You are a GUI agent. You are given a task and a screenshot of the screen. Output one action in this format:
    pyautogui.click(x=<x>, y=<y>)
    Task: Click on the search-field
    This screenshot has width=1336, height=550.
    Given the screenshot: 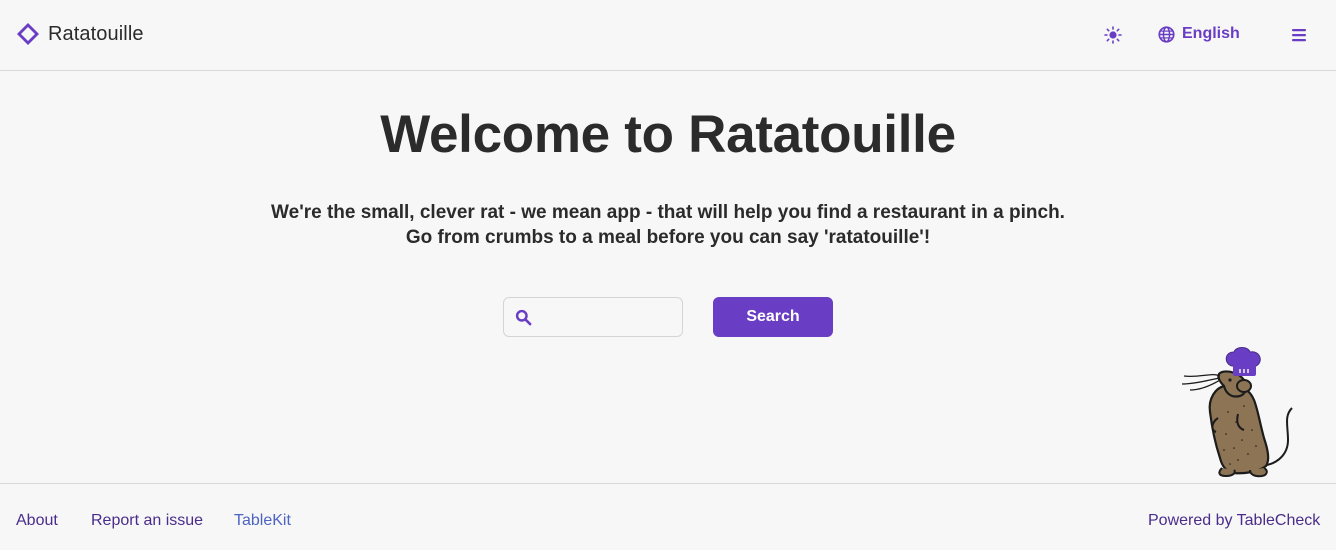 What is the action you would take?
    pyautogui.click(x=593, y=317)
    